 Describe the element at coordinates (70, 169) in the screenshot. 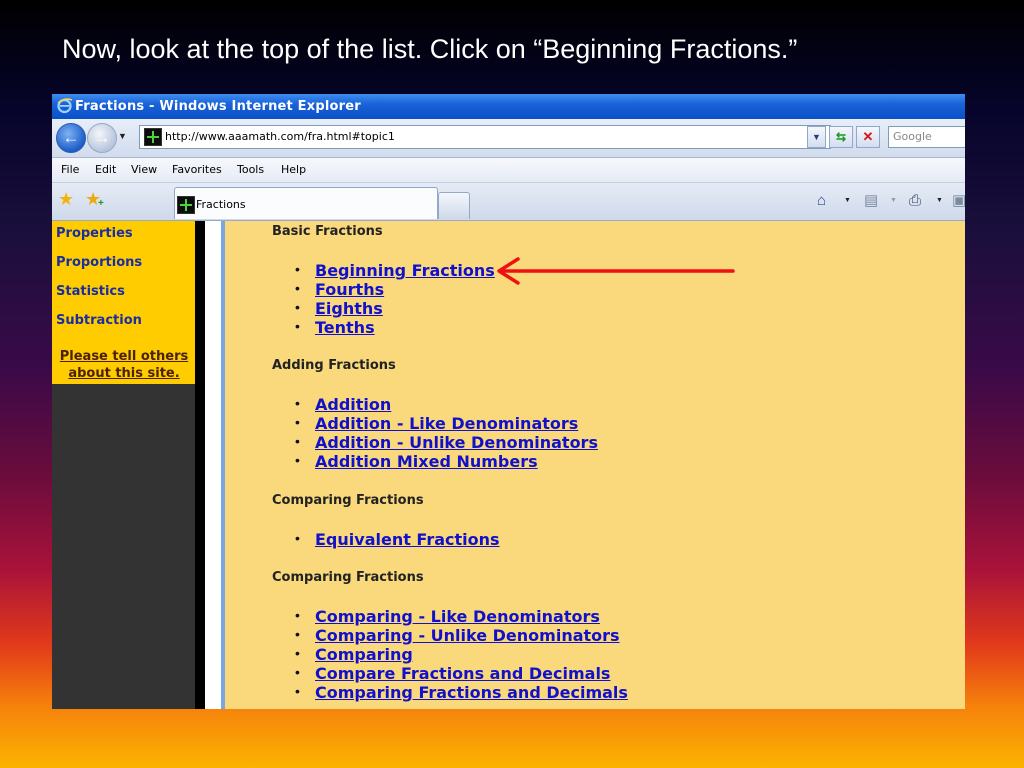

I see `menu-file: File` at that location.